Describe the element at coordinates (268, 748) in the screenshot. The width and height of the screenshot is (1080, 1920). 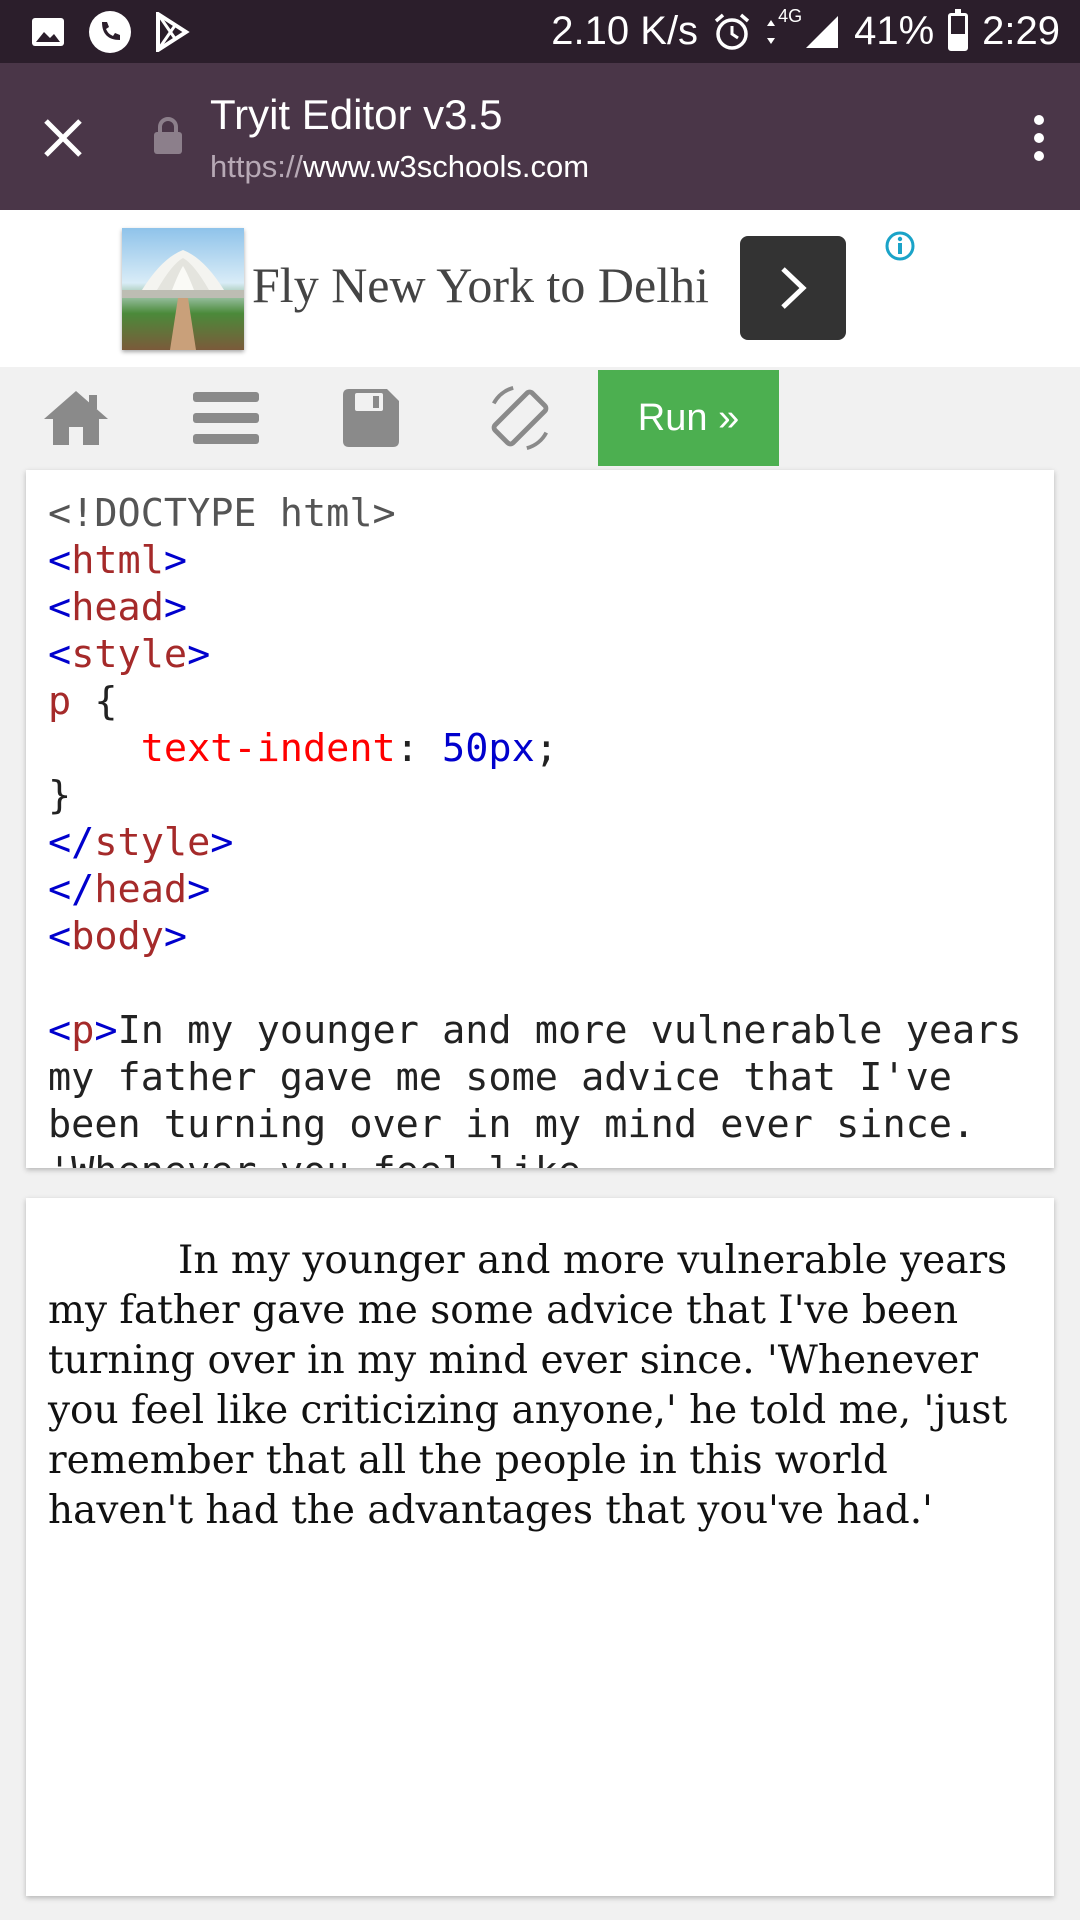
I see `code-property: text-indent` at that location.